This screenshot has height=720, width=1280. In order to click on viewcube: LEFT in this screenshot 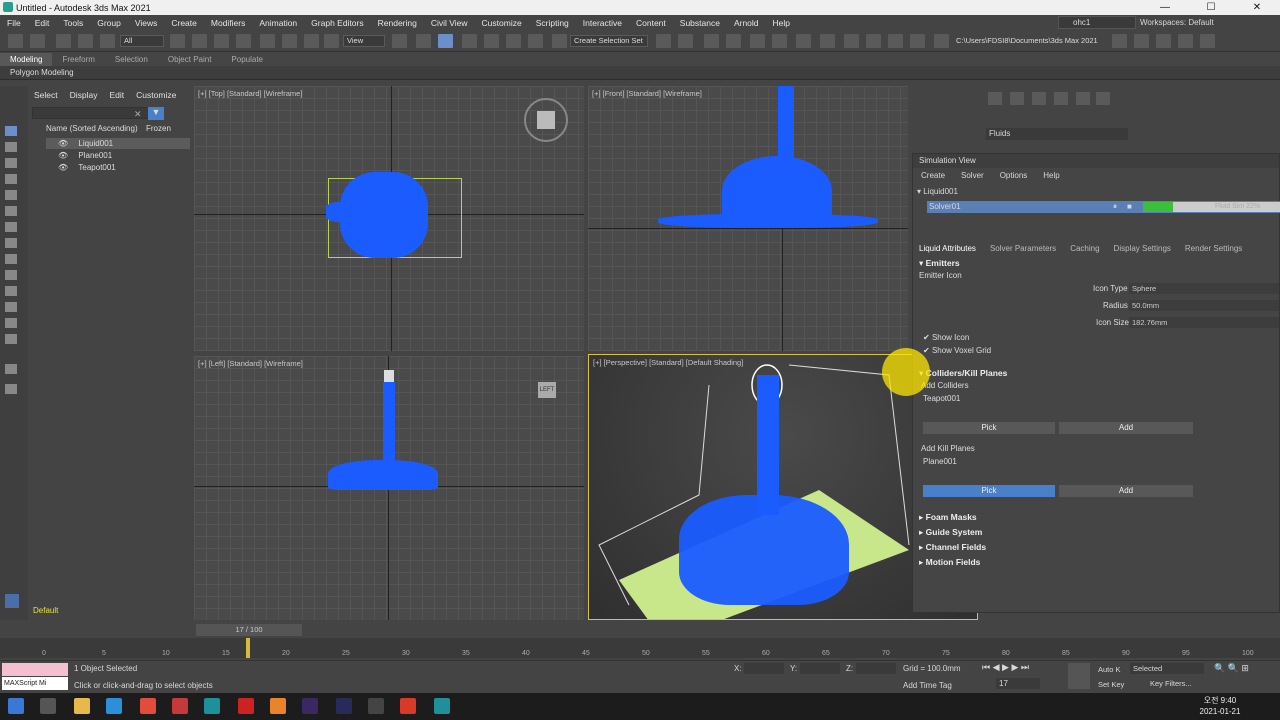, I will do `click(547, 390)`.